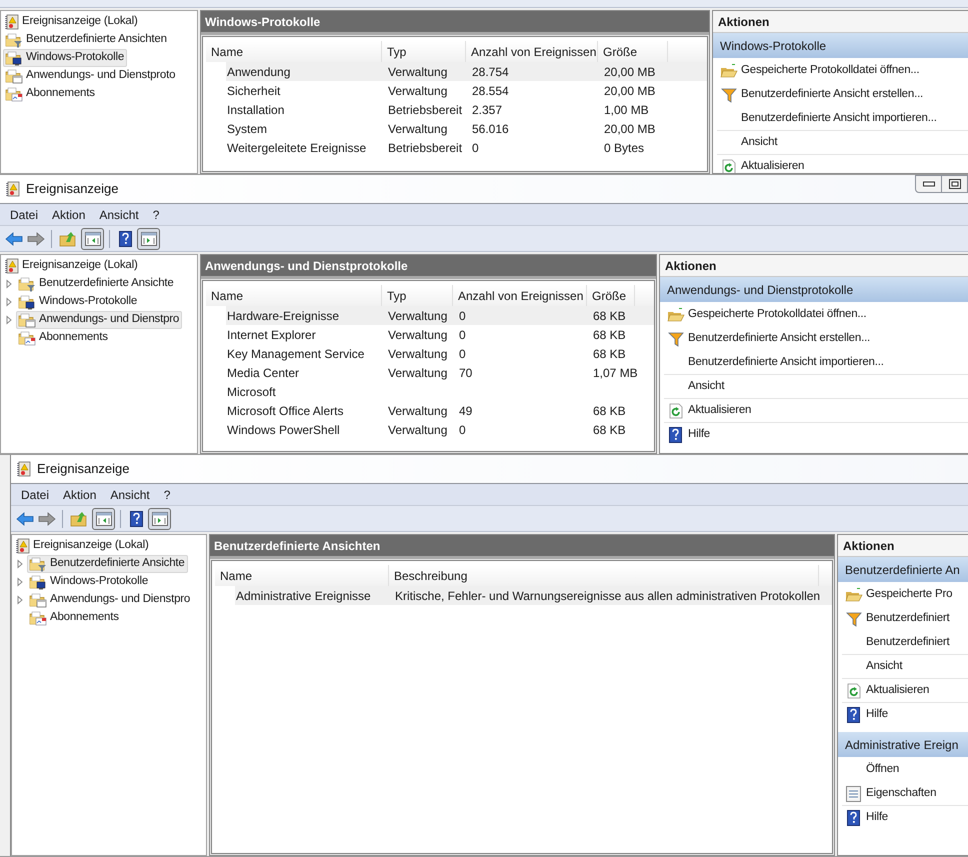 Image resolution: width=968 pixels, height=857 pixels. What do you see at coordinates (905, 769) in the screenshot?
I see `action-item: Öffnen` at bounding box center [905, 769].